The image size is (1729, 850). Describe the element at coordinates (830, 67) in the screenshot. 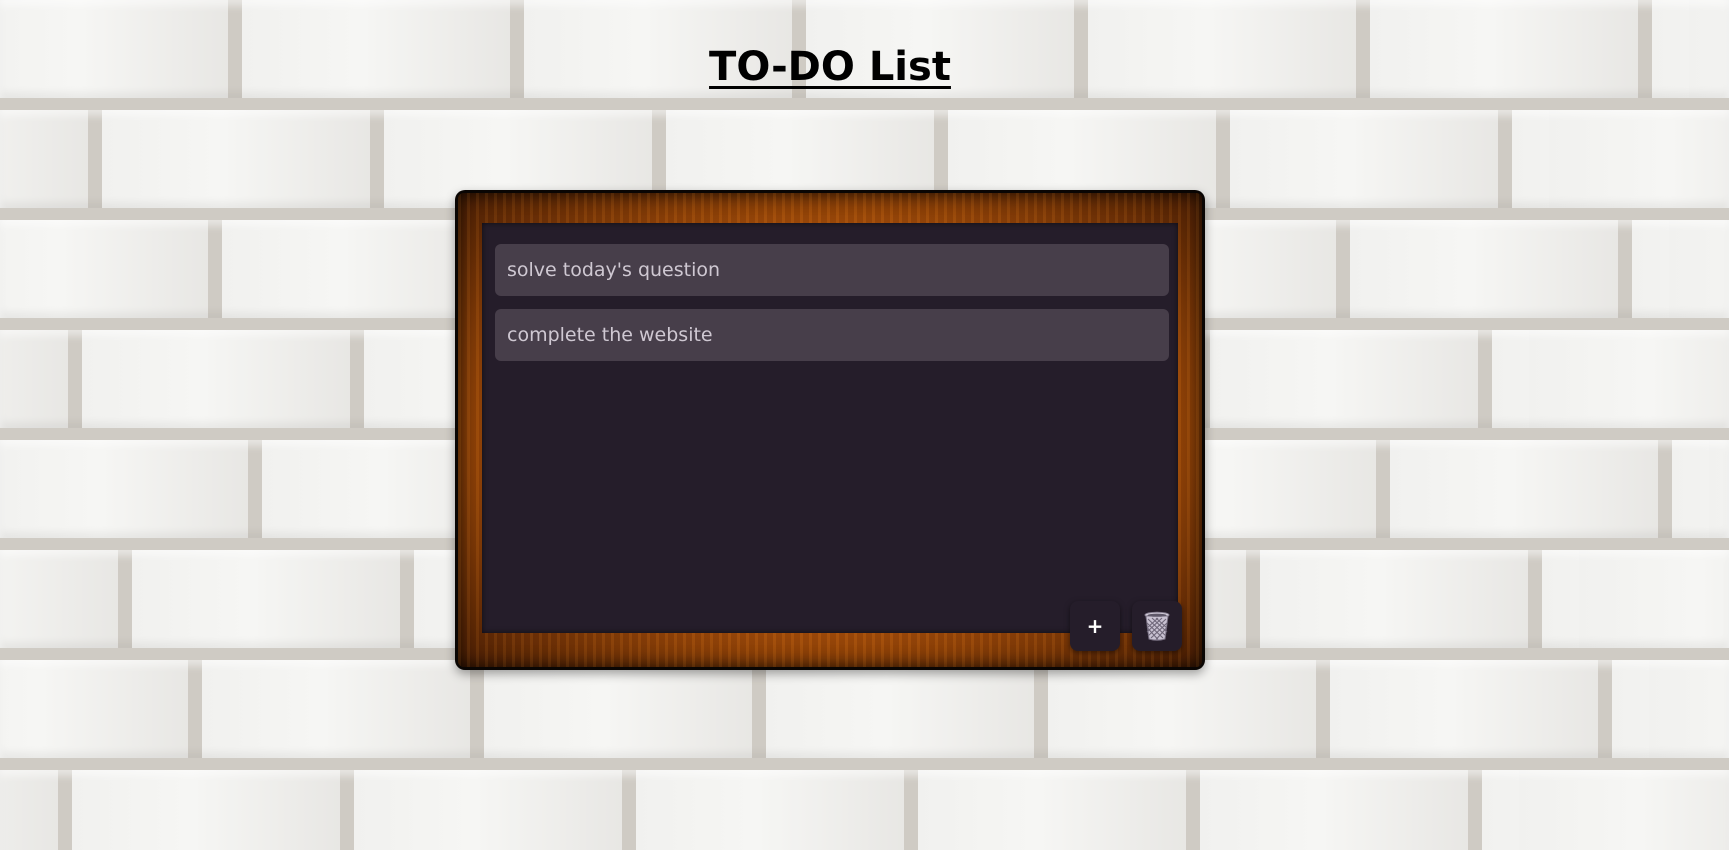

I see `page-title: TO-DO List` at that location.